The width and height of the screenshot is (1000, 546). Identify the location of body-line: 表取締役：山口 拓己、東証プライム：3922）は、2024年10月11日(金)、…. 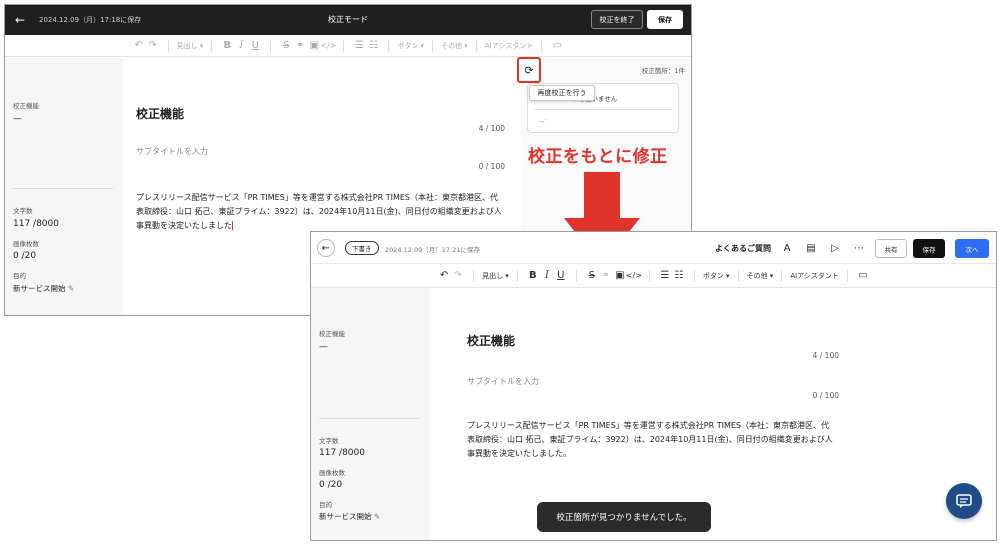
(319, 211).